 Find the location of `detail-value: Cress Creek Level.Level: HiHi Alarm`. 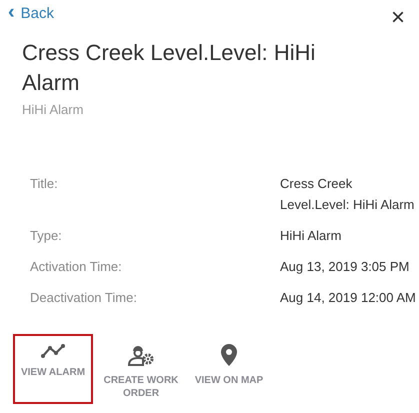

detail-value: Cress Creek Level.Level: HiHi Alarm is located at coordinates (348, 194).